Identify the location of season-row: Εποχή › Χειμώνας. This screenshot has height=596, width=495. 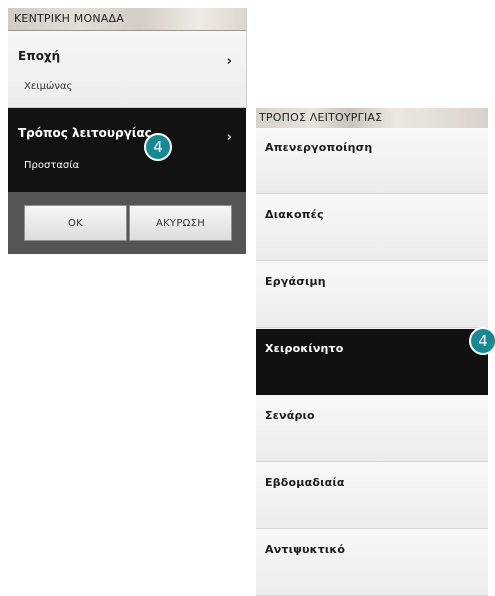
(127, 69).